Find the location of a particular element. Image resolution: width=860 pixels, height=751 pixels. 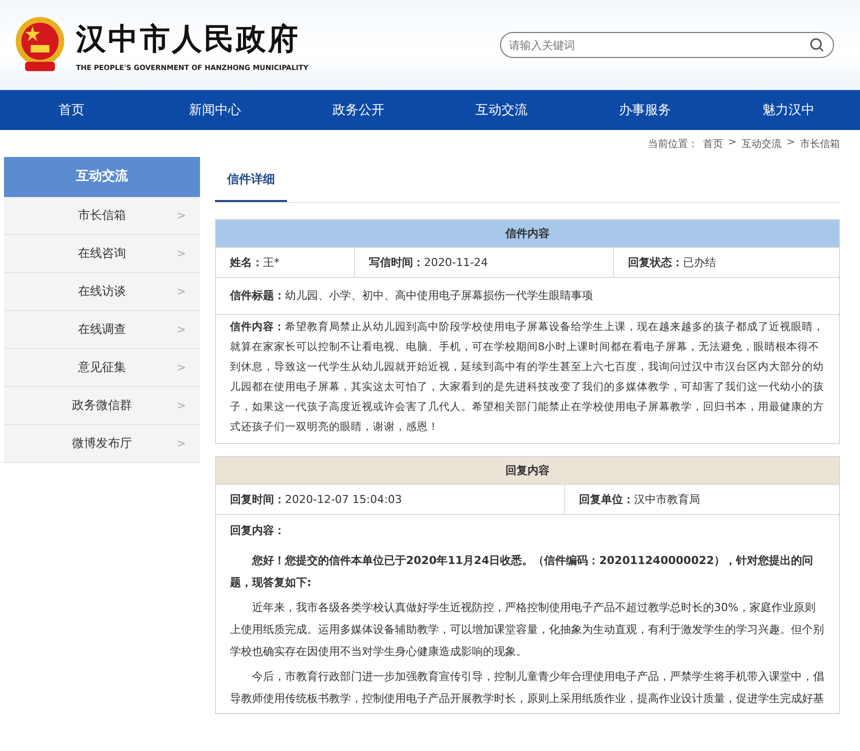

letter-subject: 信件标题：幼儿园、小学、初中、高中使用电子屏幕损伤一代学生眼睛事项 is located at coordinates (411, 296).